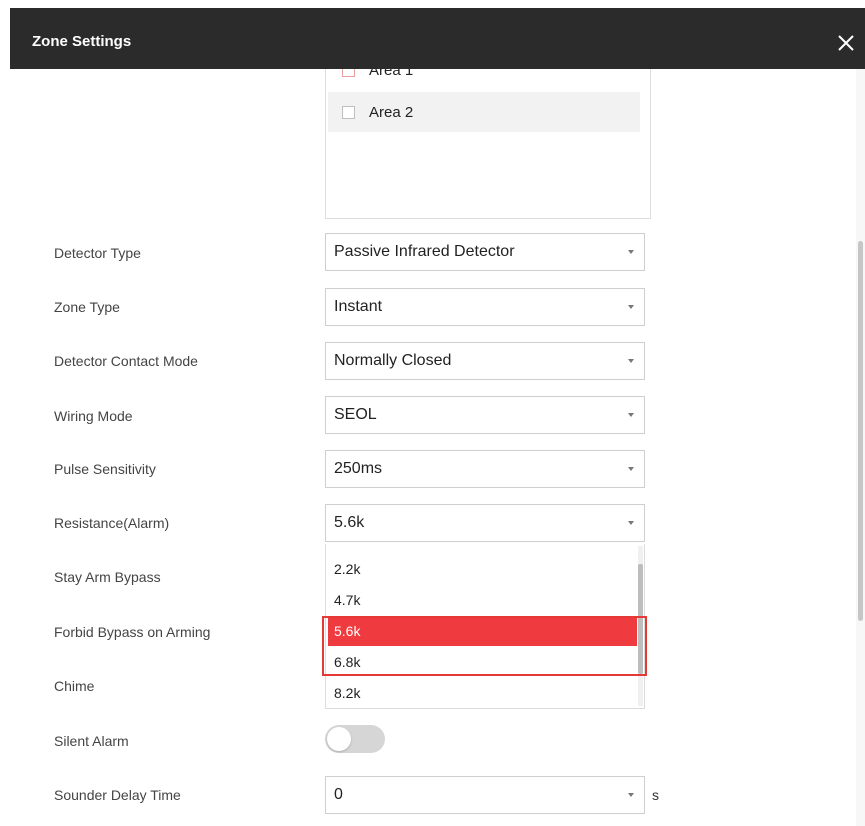 Image resolution: width=865 pixels, height=826 pixels. Describe the element at coordinates (91, 741) in the screenshot. I see `silent-alarm-label: Silent Alarm` at that location.